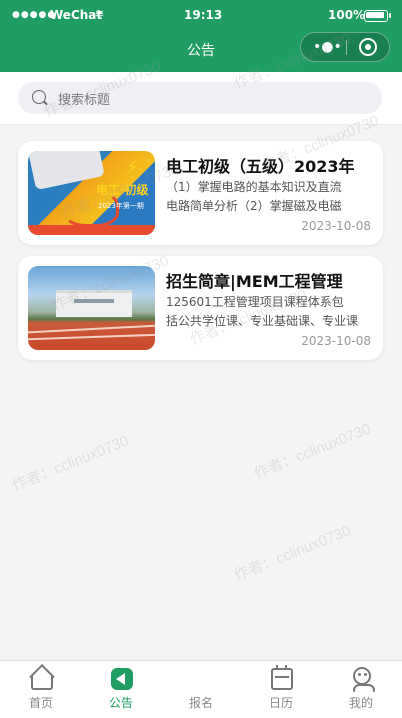 The image size is (402, 718). Describe the element at coordinates (122, 679) in the screenshot. I see `announcement-icon` at that location.